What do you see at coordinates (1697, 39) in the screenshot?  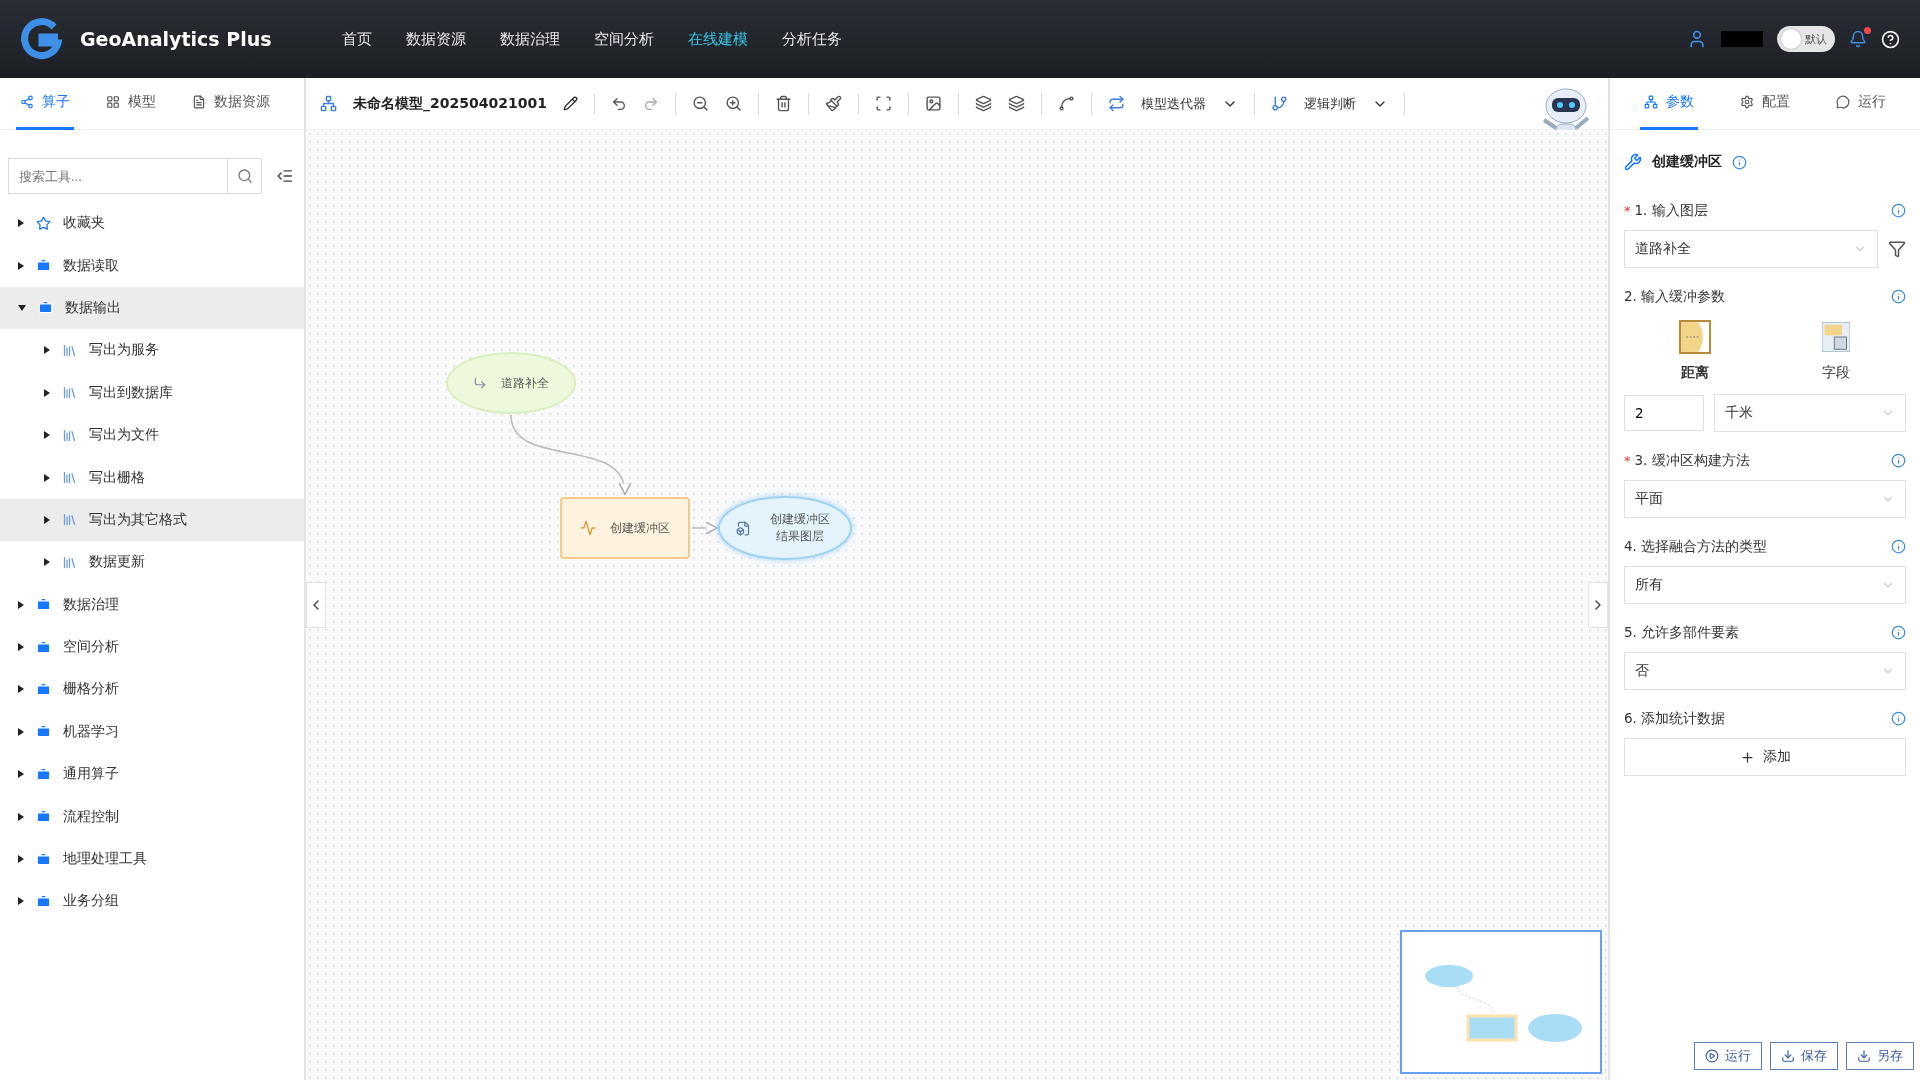 I see `user-icon` at bounding box center [1697, 39].